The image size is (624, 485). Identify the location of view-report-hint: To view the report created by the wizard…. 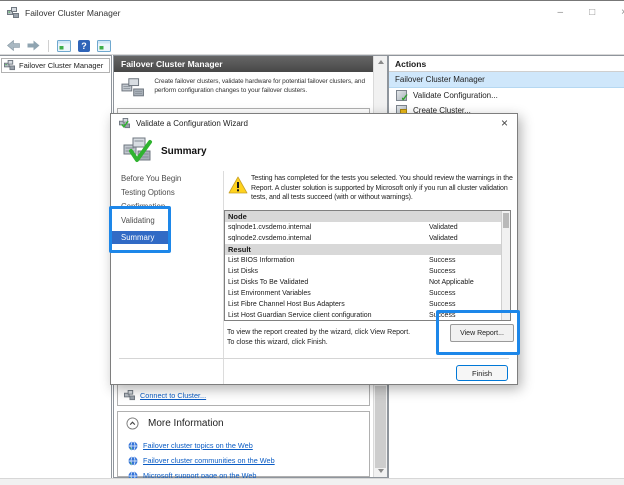
(319, 332).